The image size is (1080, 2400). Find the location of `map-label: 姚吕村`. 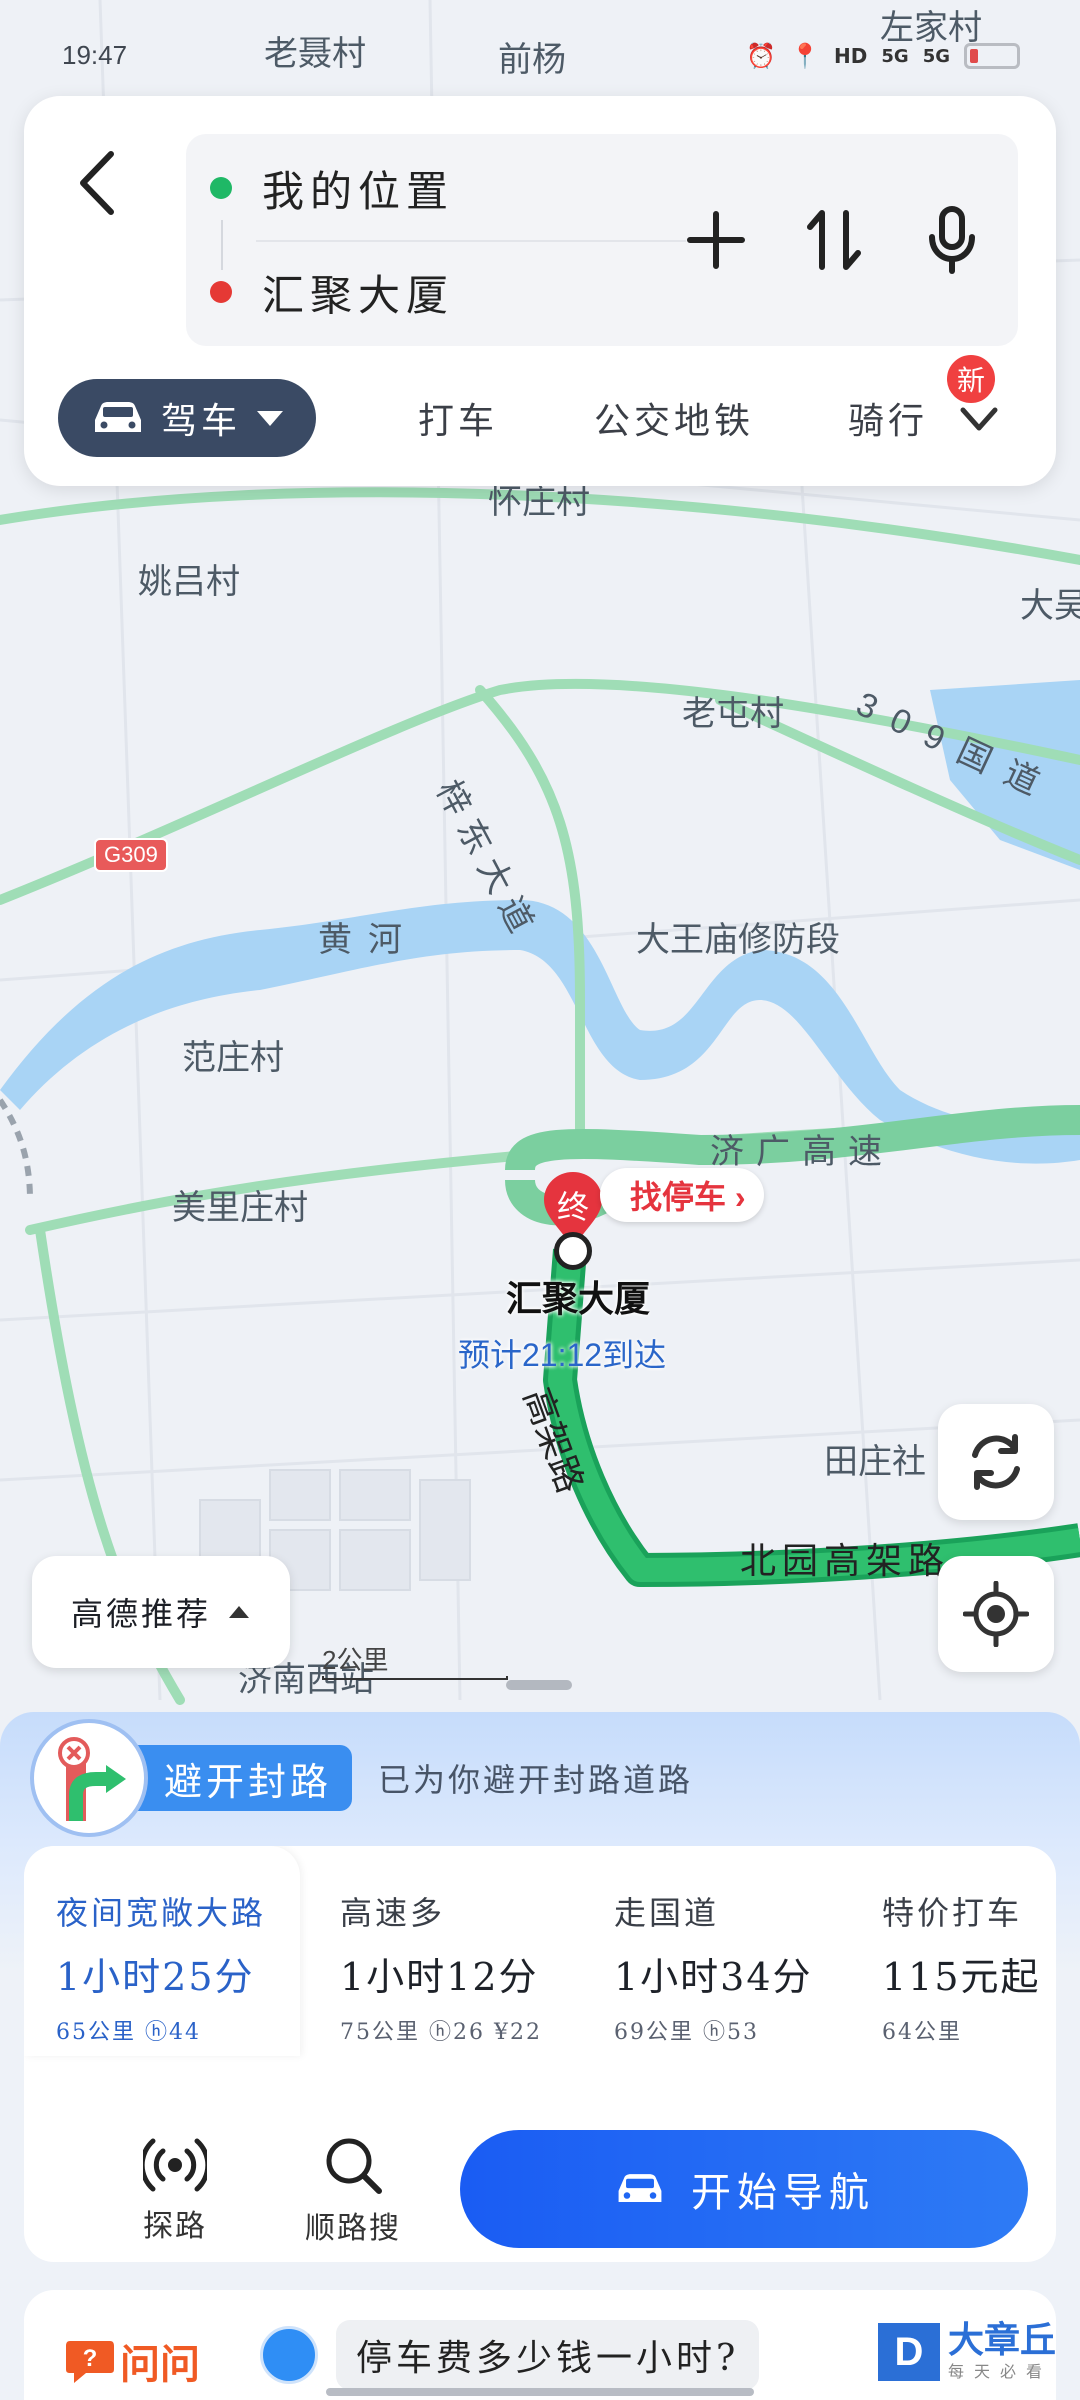

map-label: 姚吕村 is located at coordinates (189, 582).